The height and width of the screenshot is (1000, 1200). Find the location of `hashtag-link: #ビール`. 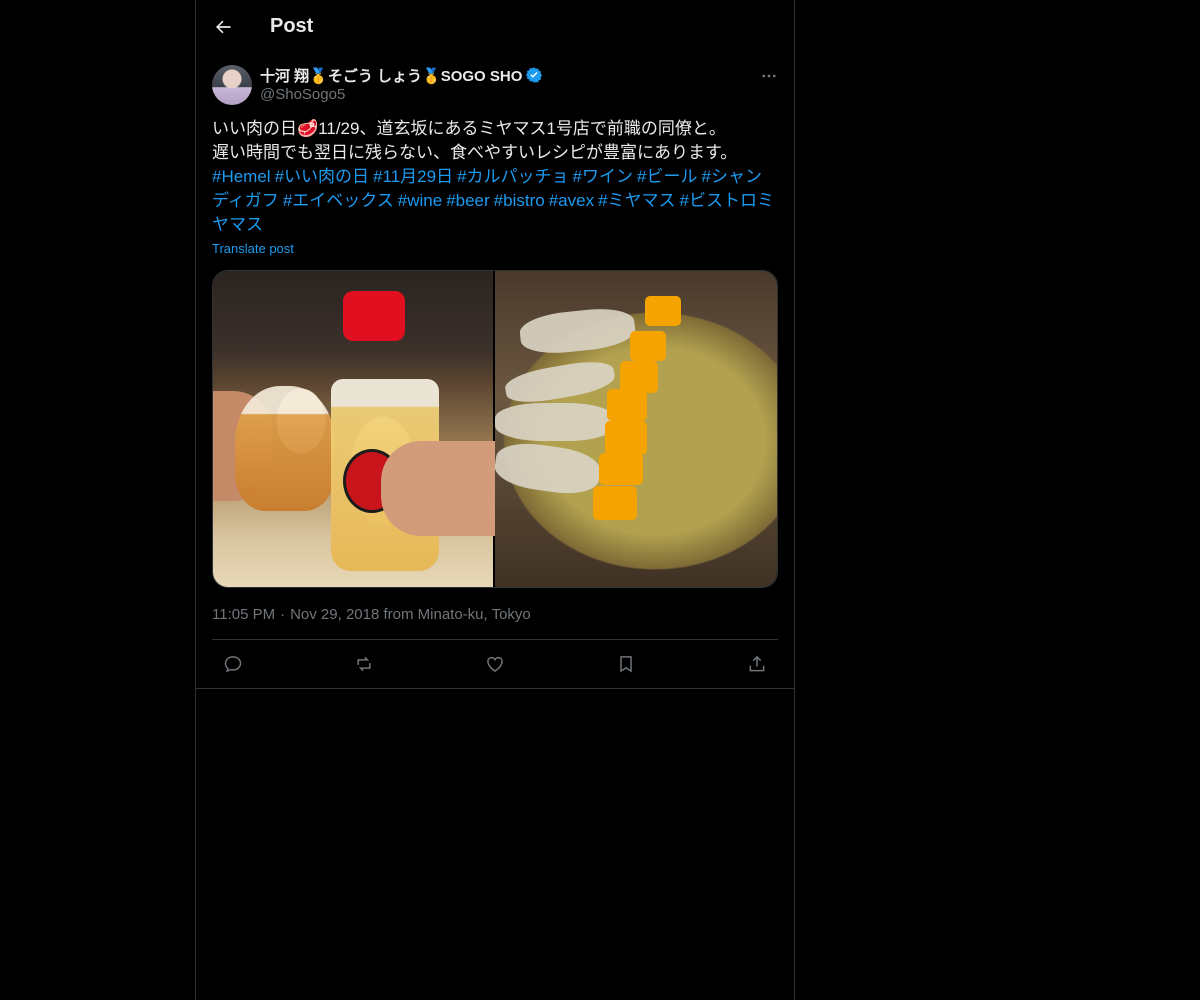

hashtag-link: #ビール is located at coordinates (667, 176).